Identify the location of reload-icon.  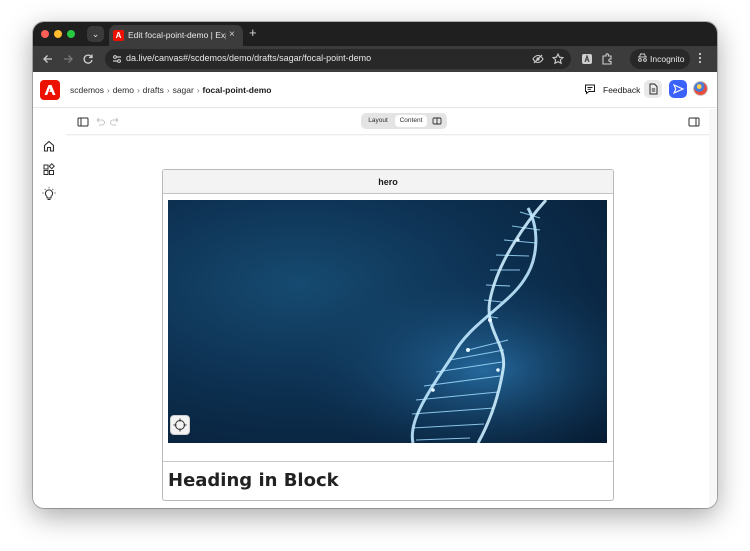
(88, 59).